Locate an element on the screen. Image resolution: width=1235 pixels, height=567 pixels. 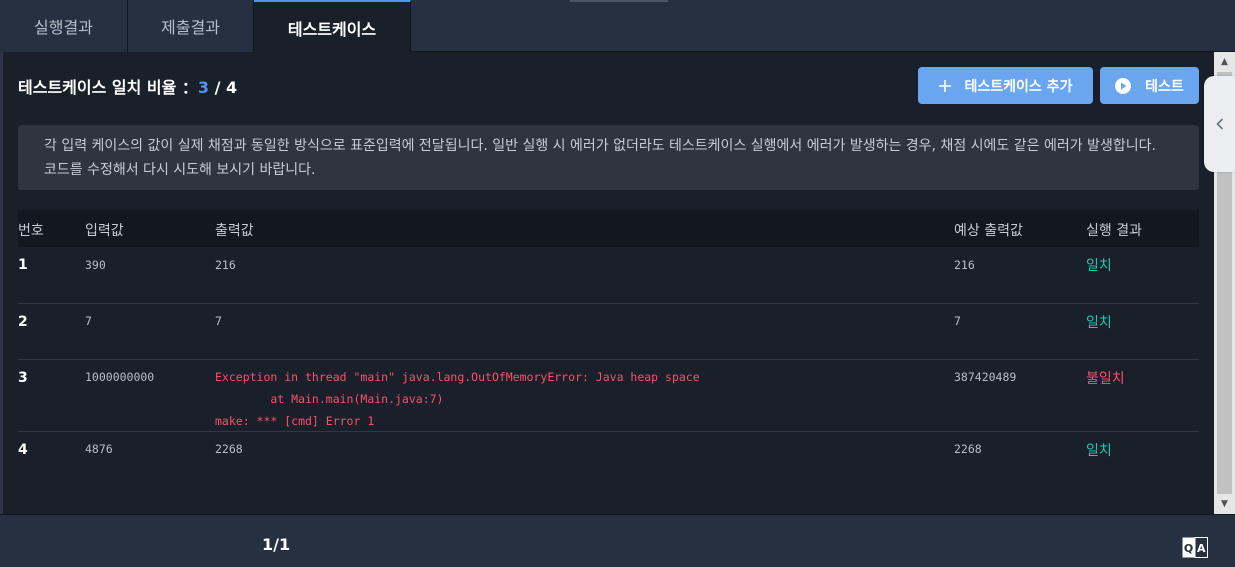
header-output: 출력값 is located at coordinates (234, 231).